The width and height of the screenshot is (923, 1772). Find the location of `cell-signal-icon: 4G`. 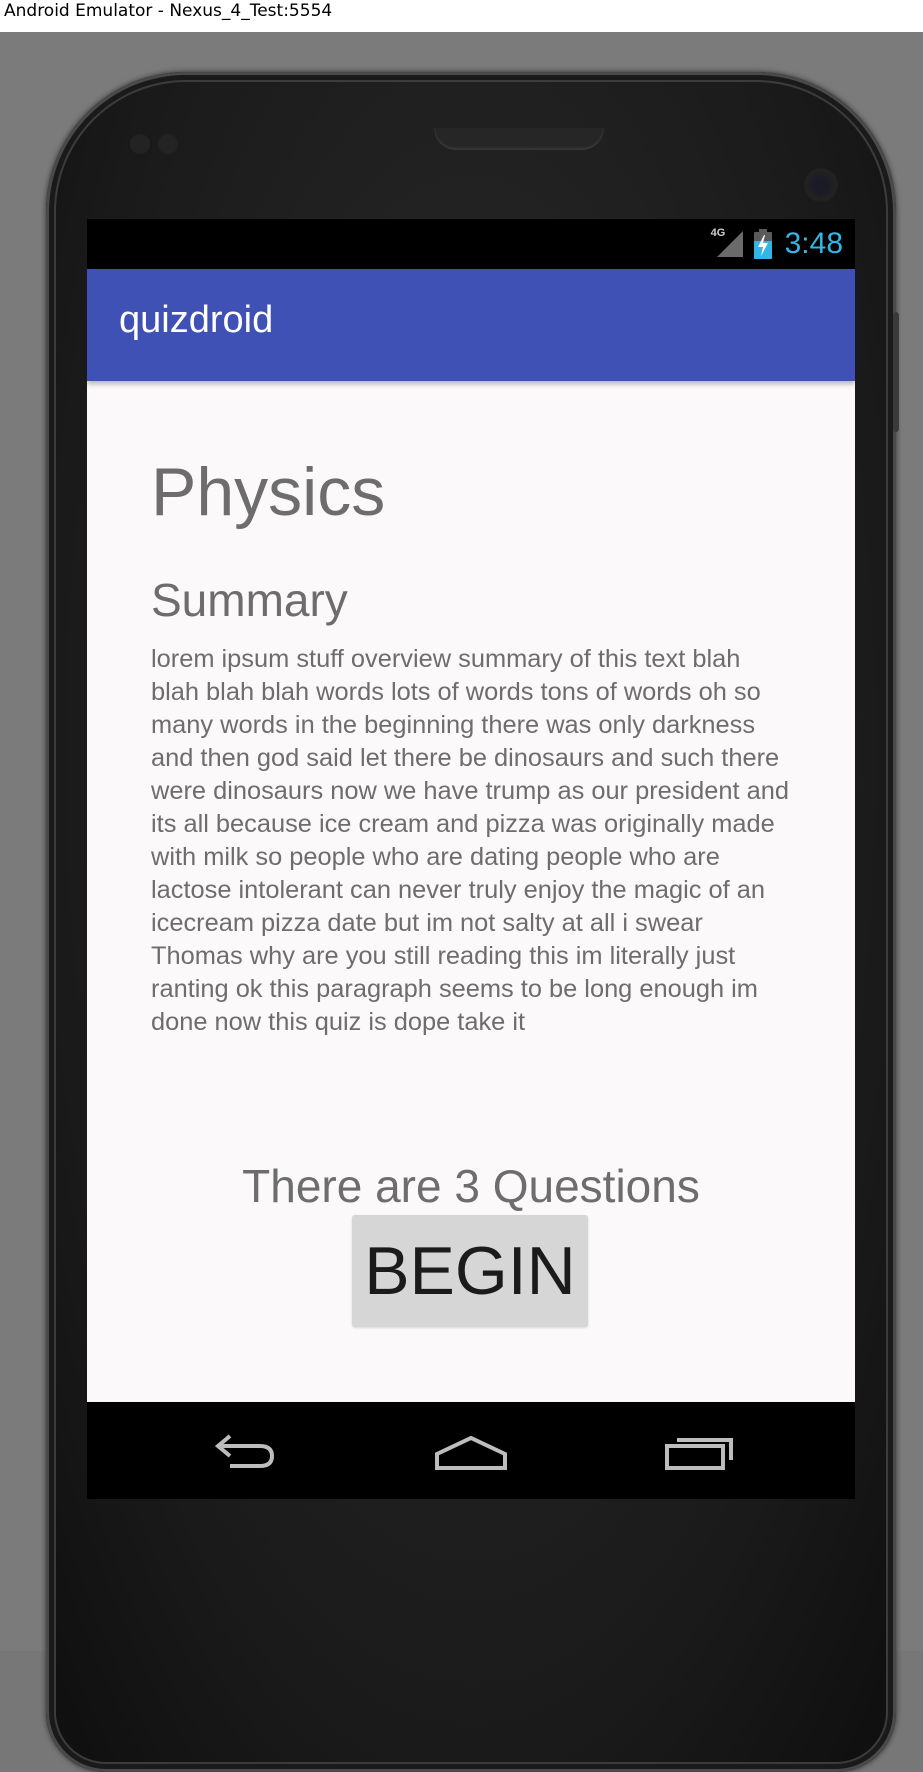

cell-signal-icon: 4G is located at coordinates (727, 243).